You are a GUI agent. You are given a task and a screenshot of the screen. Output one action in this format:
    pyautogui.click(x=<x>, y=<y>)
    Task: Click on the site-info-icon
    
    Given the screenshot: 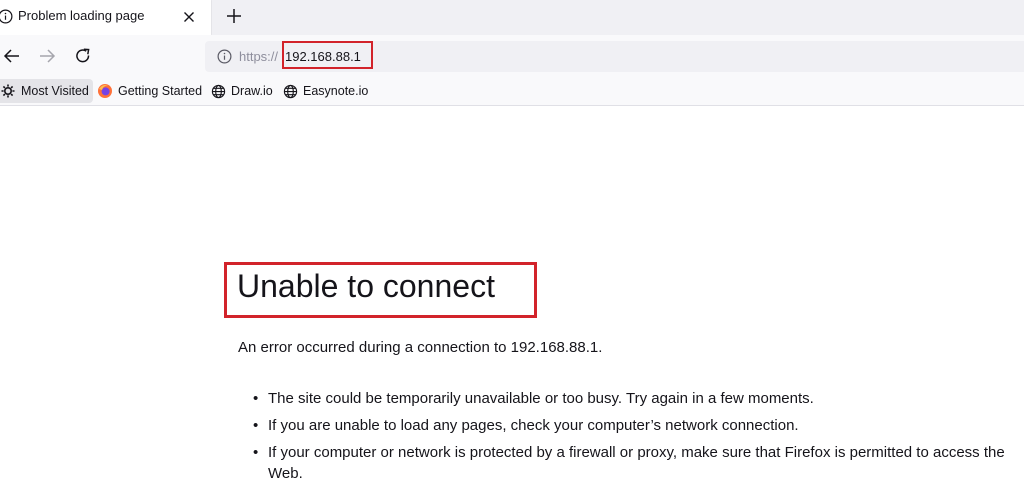 What is the action you would take?
    pyautogui.click(x=224, y=56)
    